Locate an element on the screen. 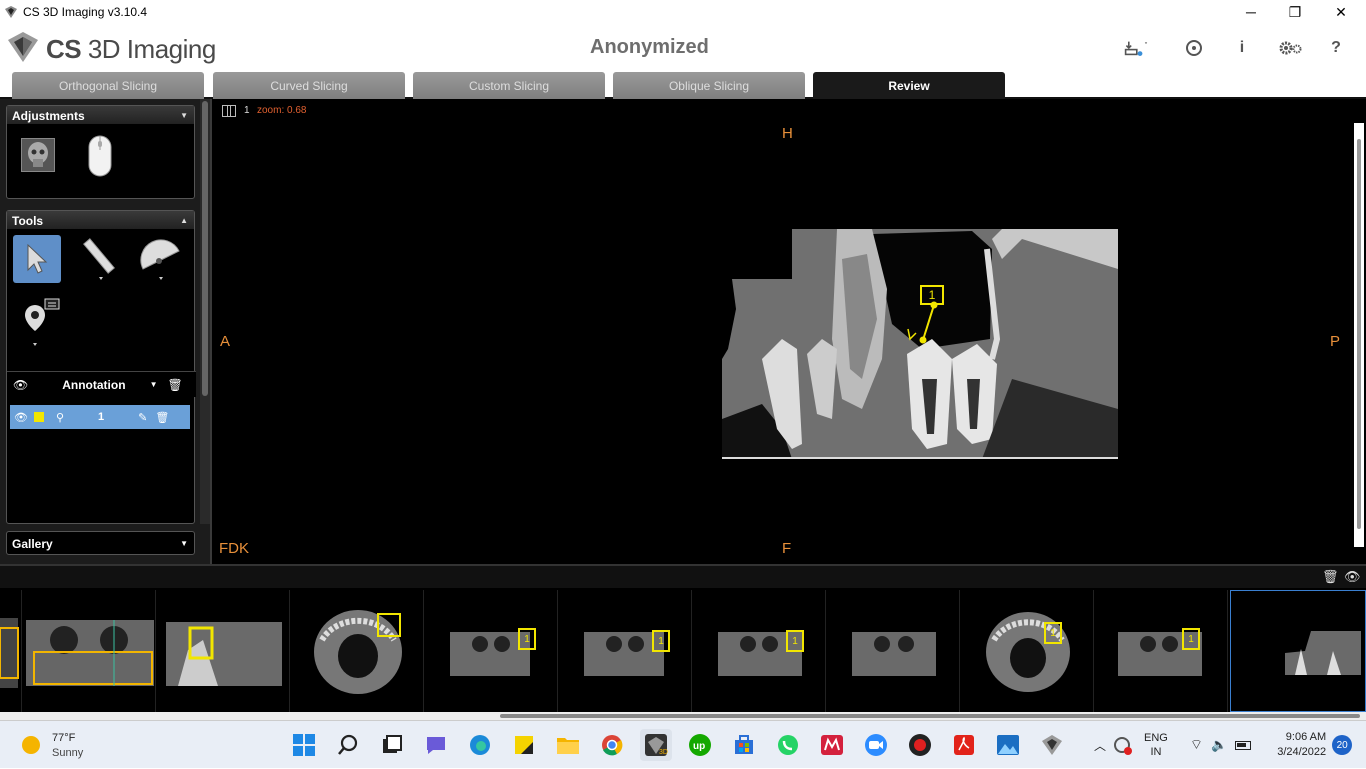 The height and width of the screenshot is (769, 1366). network-error-icon is located at coordinates (1123, 746).